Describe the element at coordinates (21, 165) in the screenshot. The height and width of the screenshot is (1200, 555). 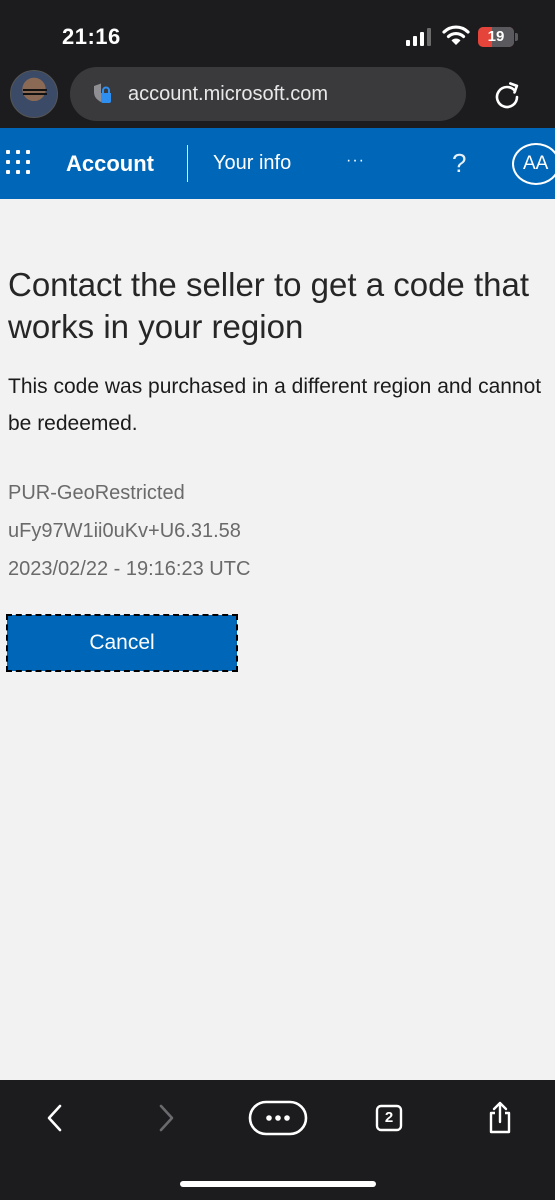
I see `app-launcher-icon` at that location.